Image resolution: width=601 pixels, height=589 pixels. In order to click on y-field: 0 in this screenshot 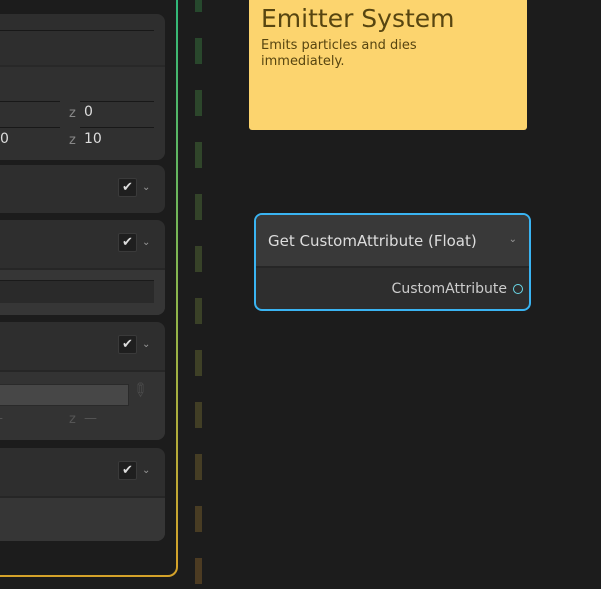, I will do `click(4, 139)`.